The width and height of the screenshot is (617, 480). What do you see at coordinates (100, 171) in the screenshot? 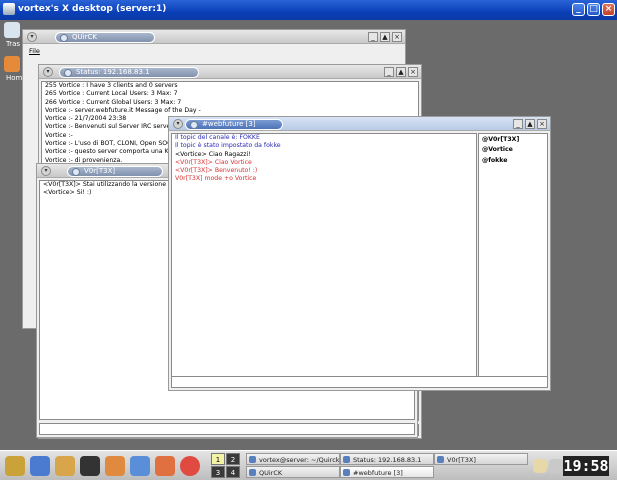
I see `query-title-text: V0r[T3X]` at bounding box center [100, 171].